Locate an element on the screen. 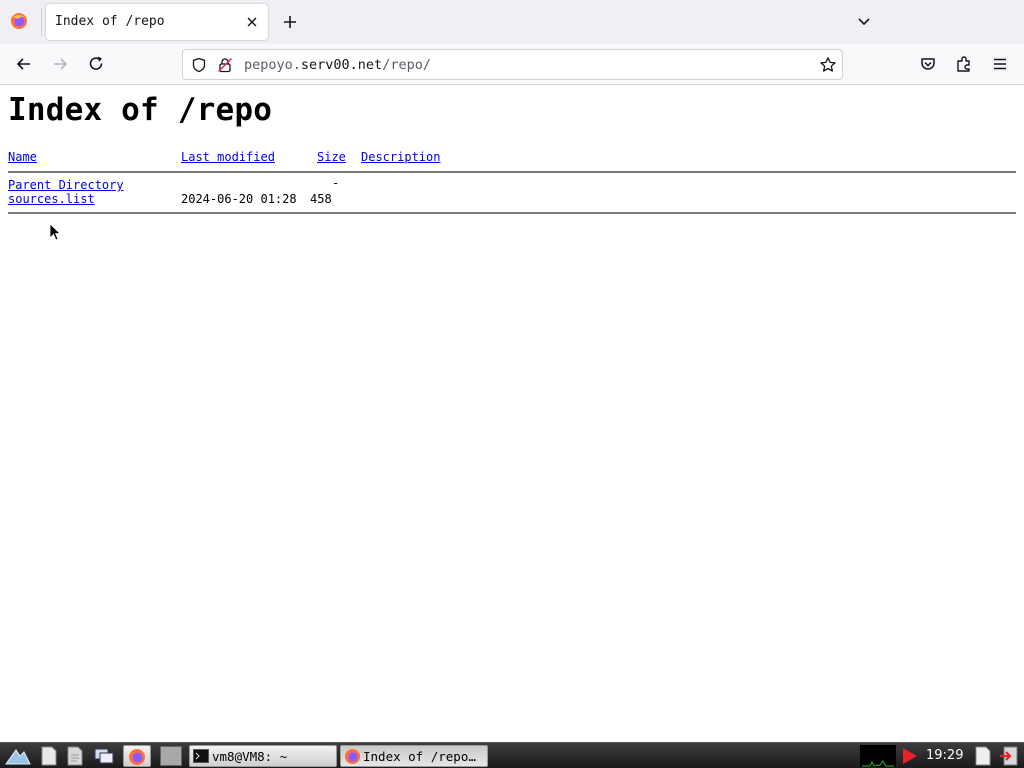  document-icon is located at coordinates (75, 756).